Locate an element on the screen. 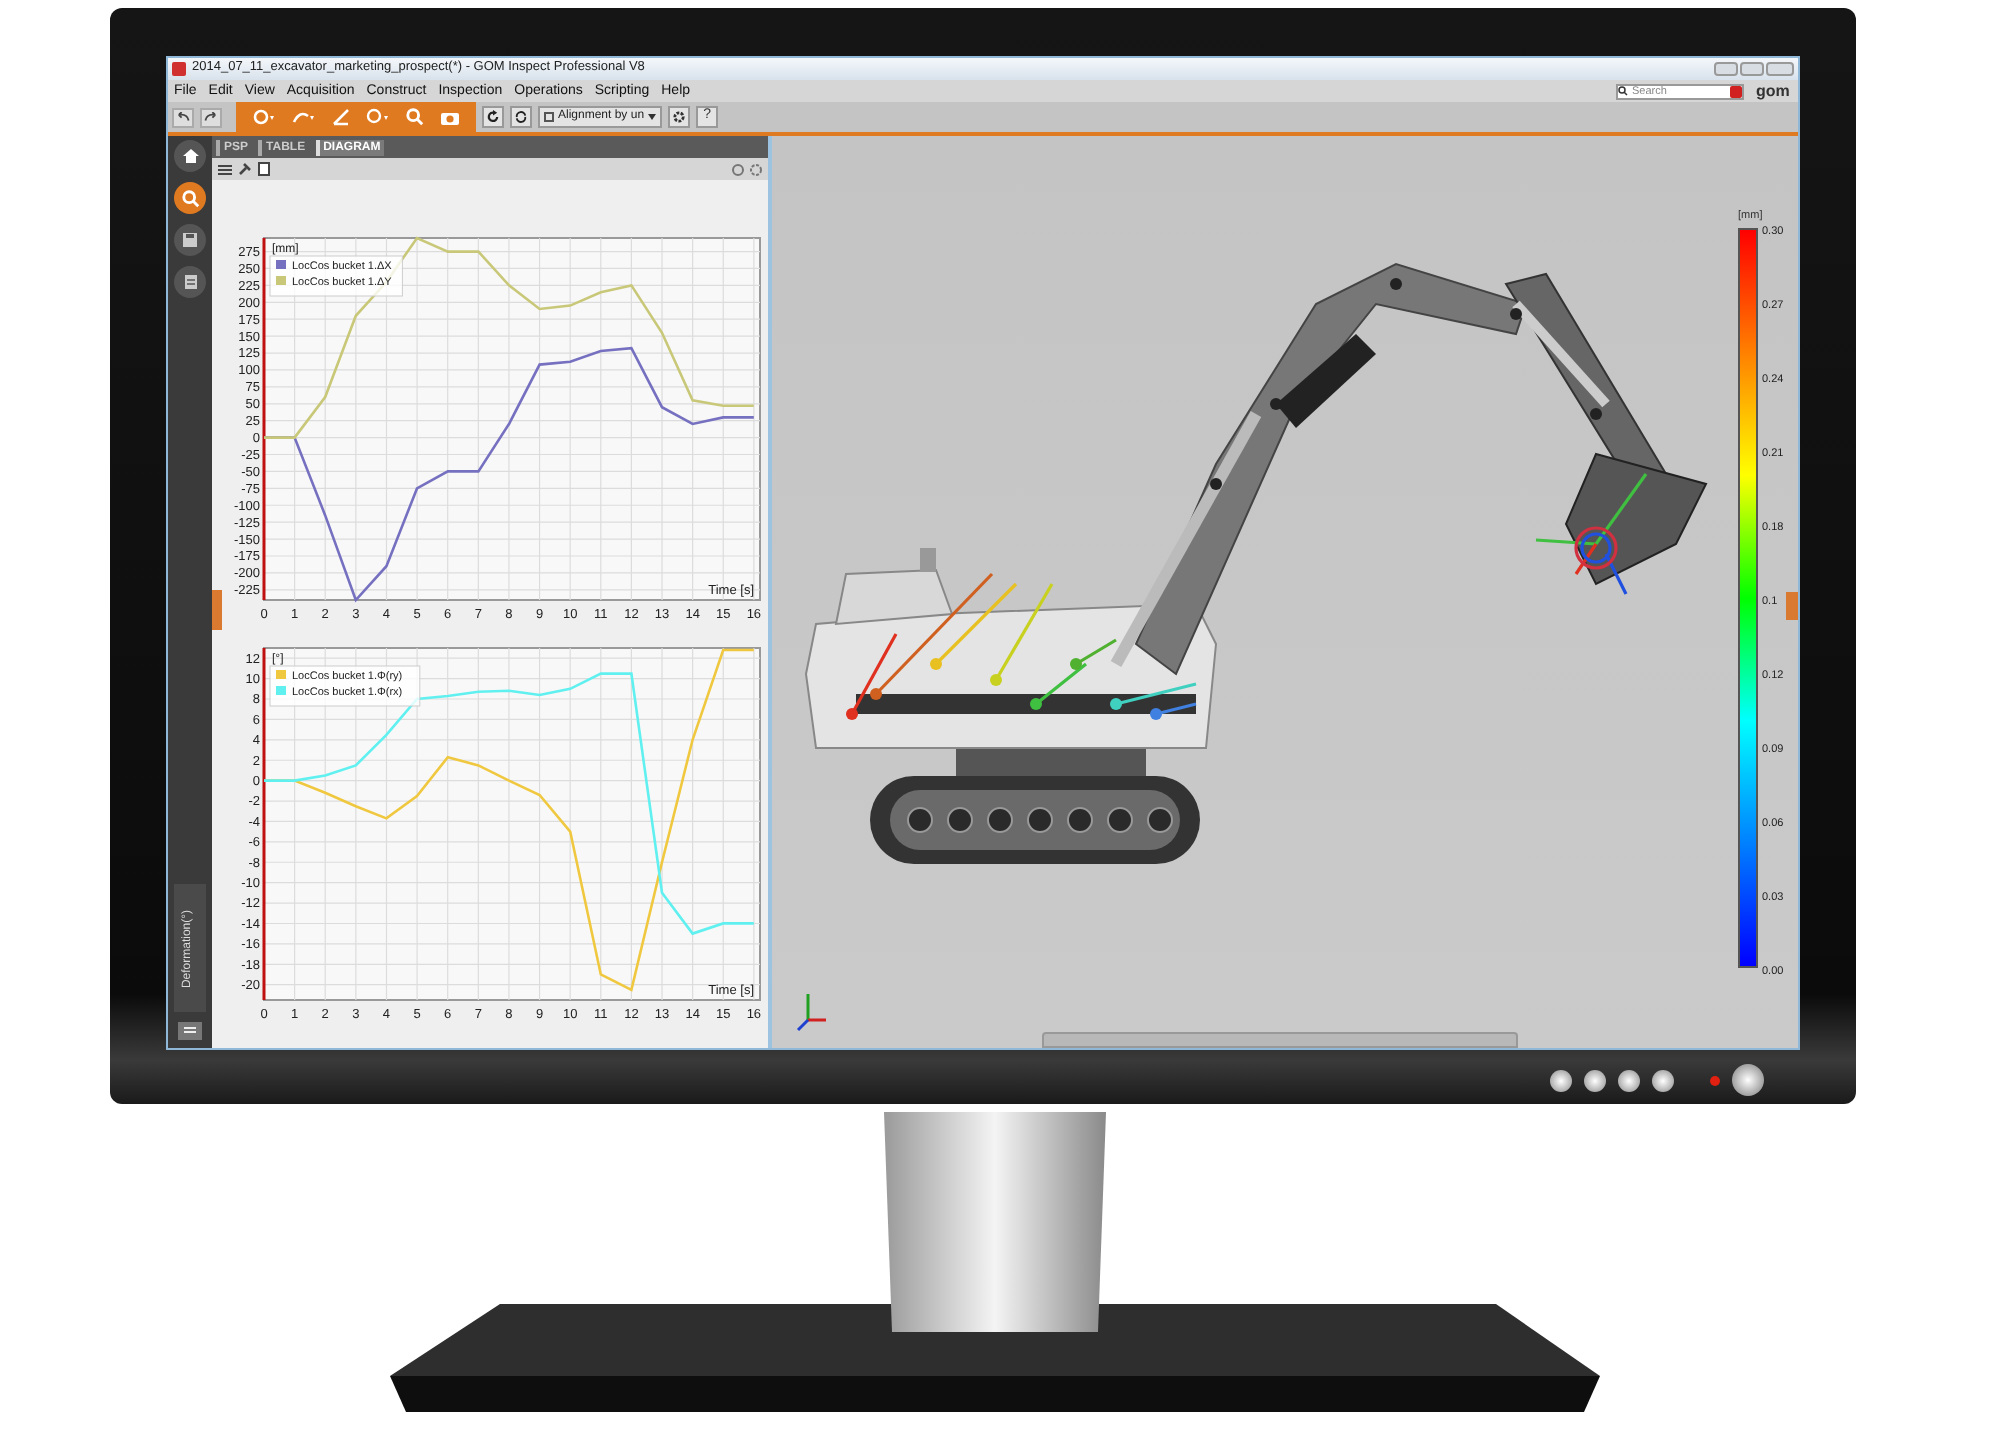 The width and height of the screenshot is (1994, 1456). report-button is located at coordinates (190, 282).